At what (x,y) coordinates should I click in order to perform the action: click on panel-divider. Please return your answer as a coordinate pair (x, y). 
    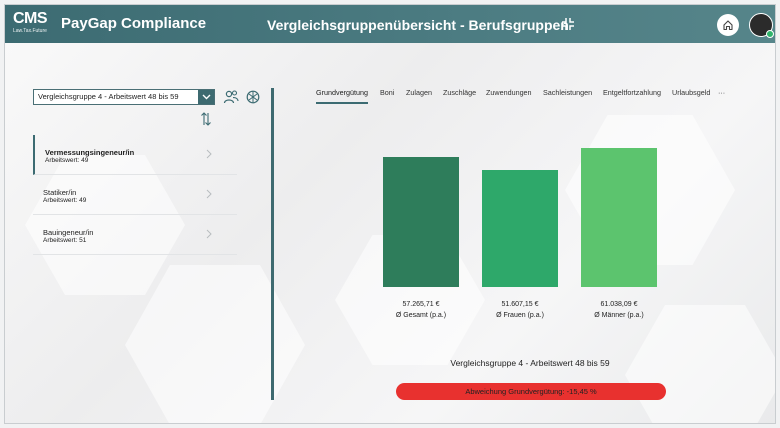
    Looking at the image, I should click on (272, 244).